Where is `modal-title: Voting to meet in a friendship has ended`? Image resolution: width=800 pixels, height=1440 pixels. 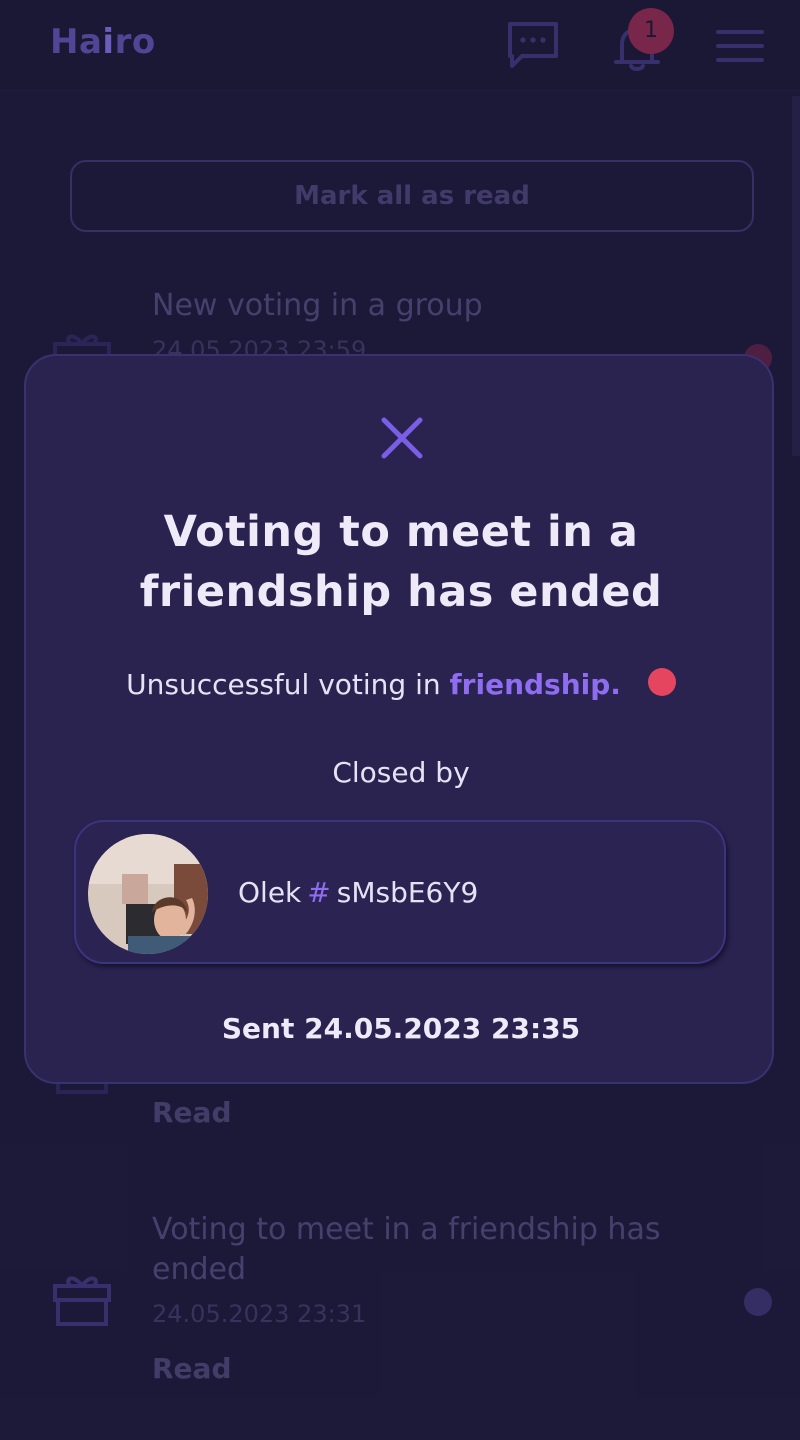 modal-title: Voting to meet in a friendship has ended is located at coordinates (401, 562).